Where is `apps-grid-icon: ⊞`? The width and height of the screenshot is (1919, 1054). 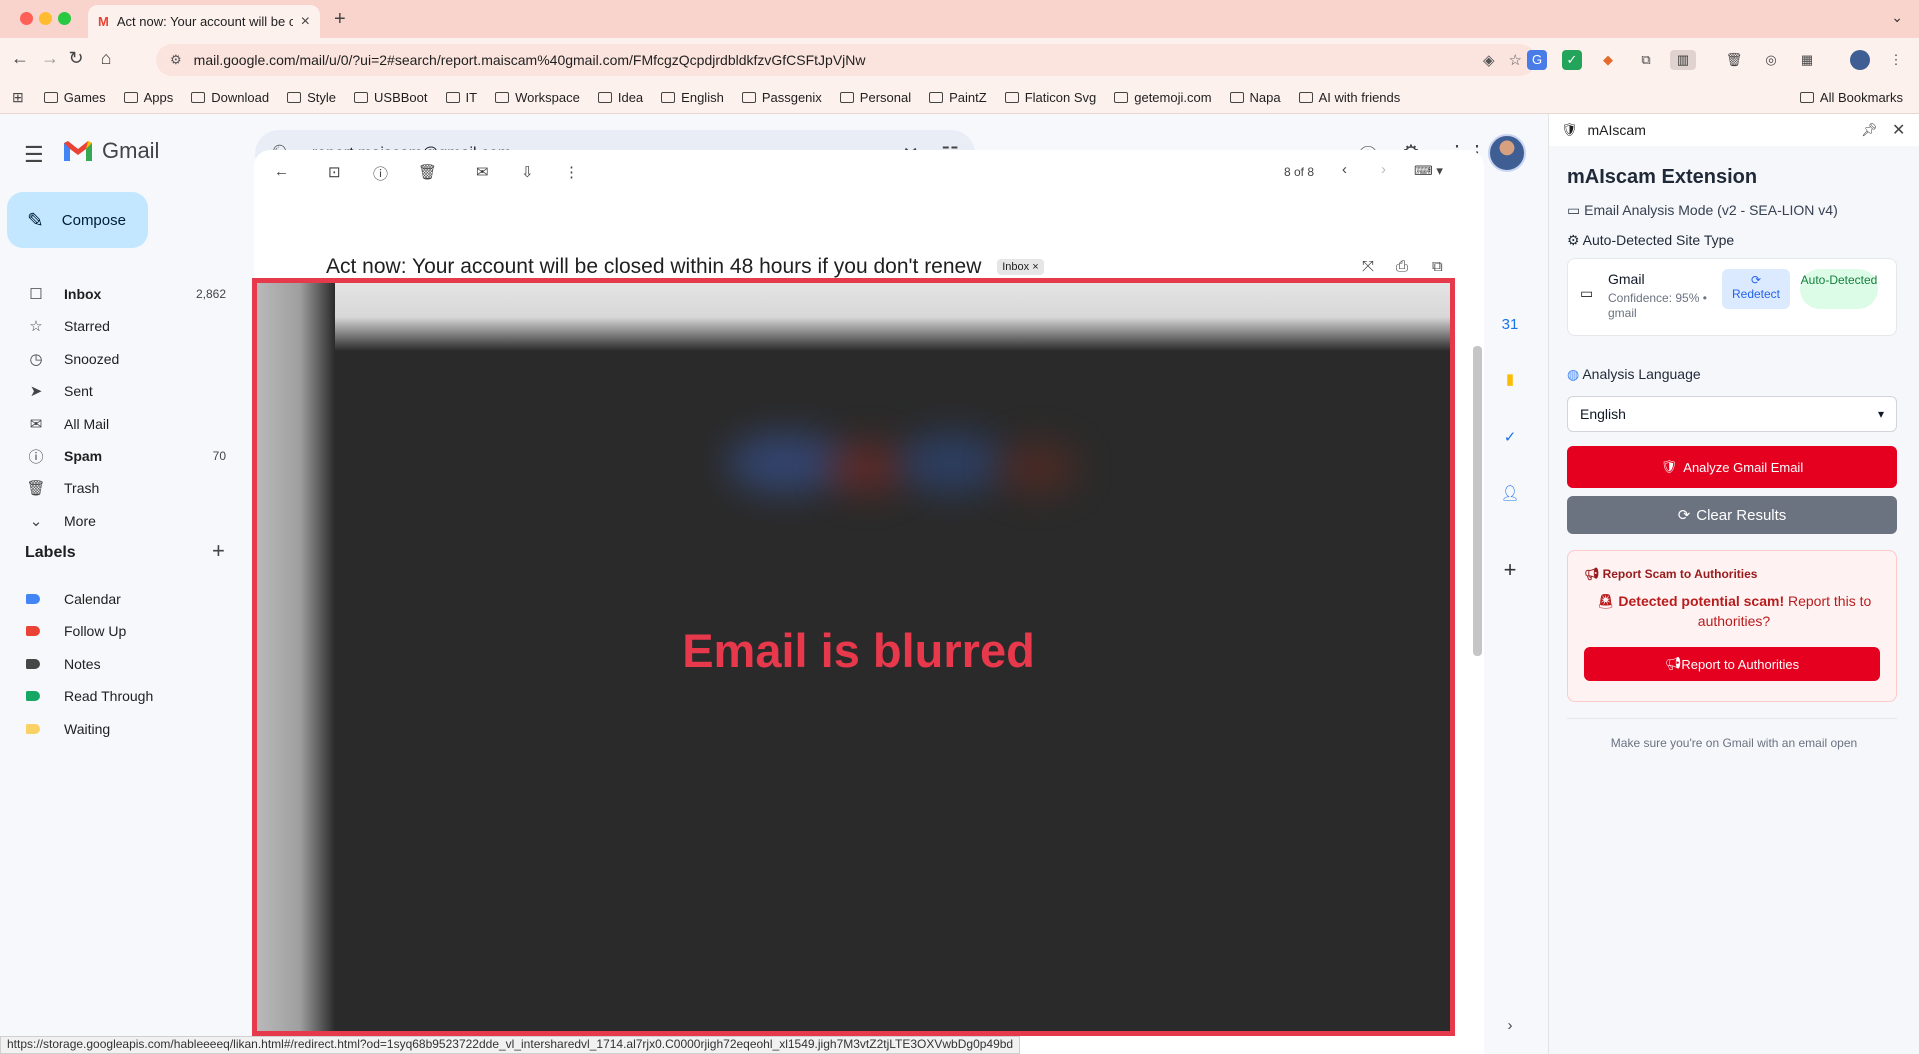
apps-grid-icon: ⊞ is located at coordinates (18, 97).